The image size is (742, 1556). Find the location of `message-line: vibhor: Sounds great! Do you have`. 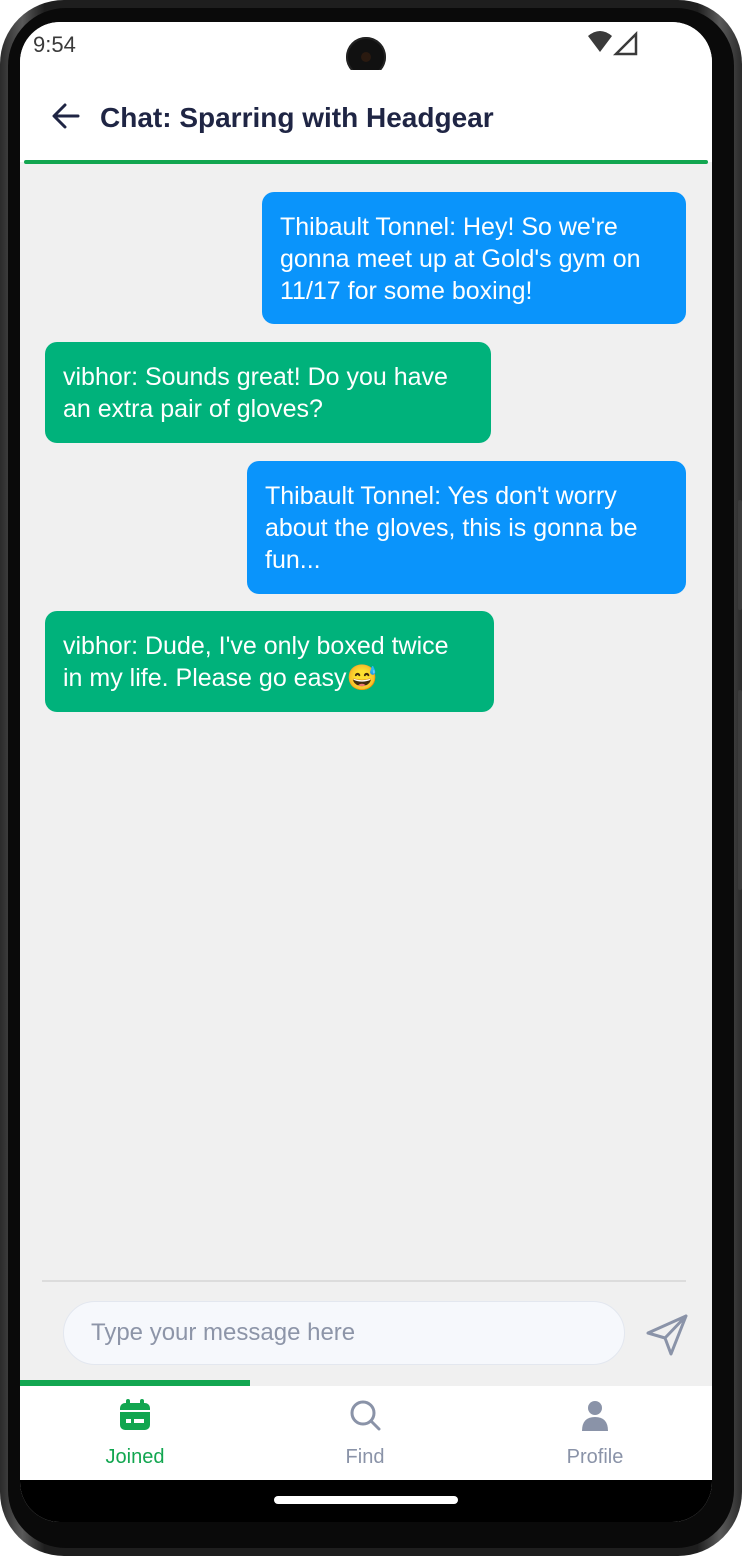

message-line: vibhor: Sounds great! Do you have is located at coordinates (255, 377).